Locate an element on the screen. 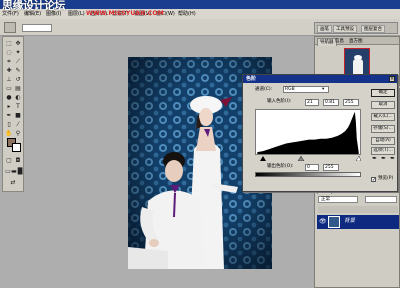  pen-tool-icon: ✒ is located at coordinates (9, 116).